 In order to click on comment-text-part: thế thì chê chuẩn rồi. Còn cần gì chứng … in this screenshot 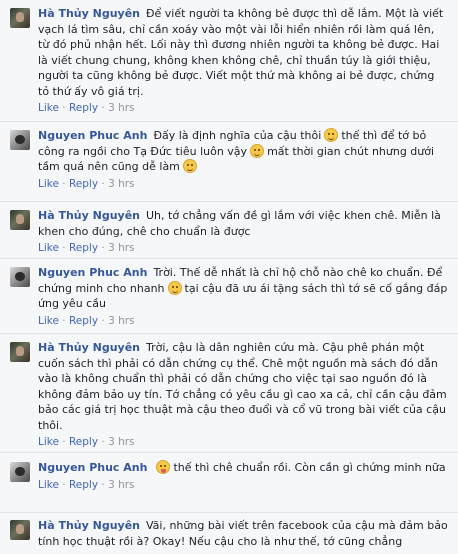, I will do `click(309, 467)`.